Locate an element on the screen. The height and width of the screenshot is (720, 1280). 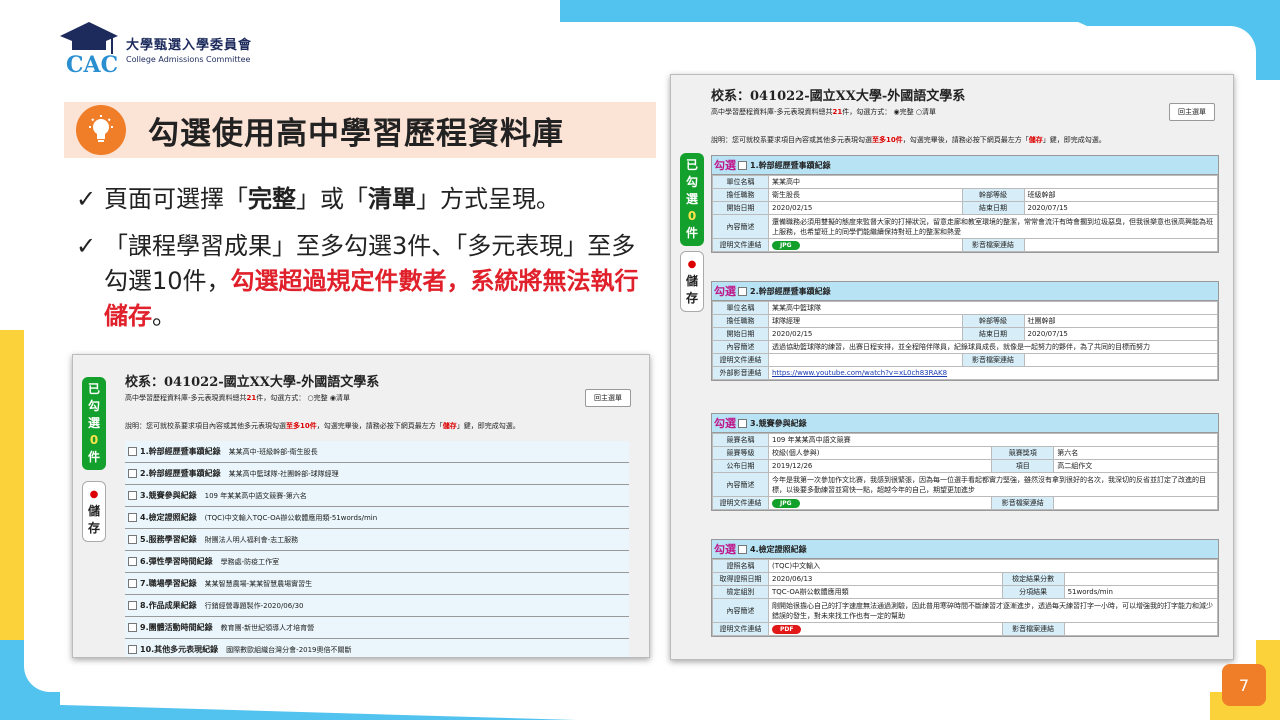
list-item: 6.彈性學習時間紀錄 學務處-防疫工作室 is located at coordinates (377, 562).